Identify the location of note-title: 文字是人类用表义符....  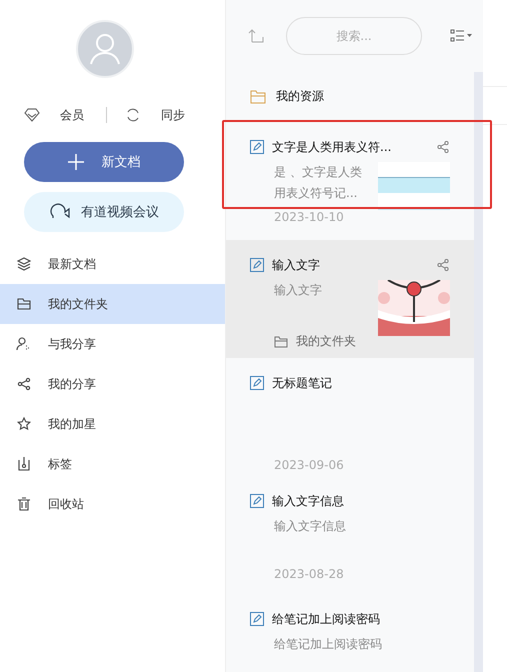
(332, 147).